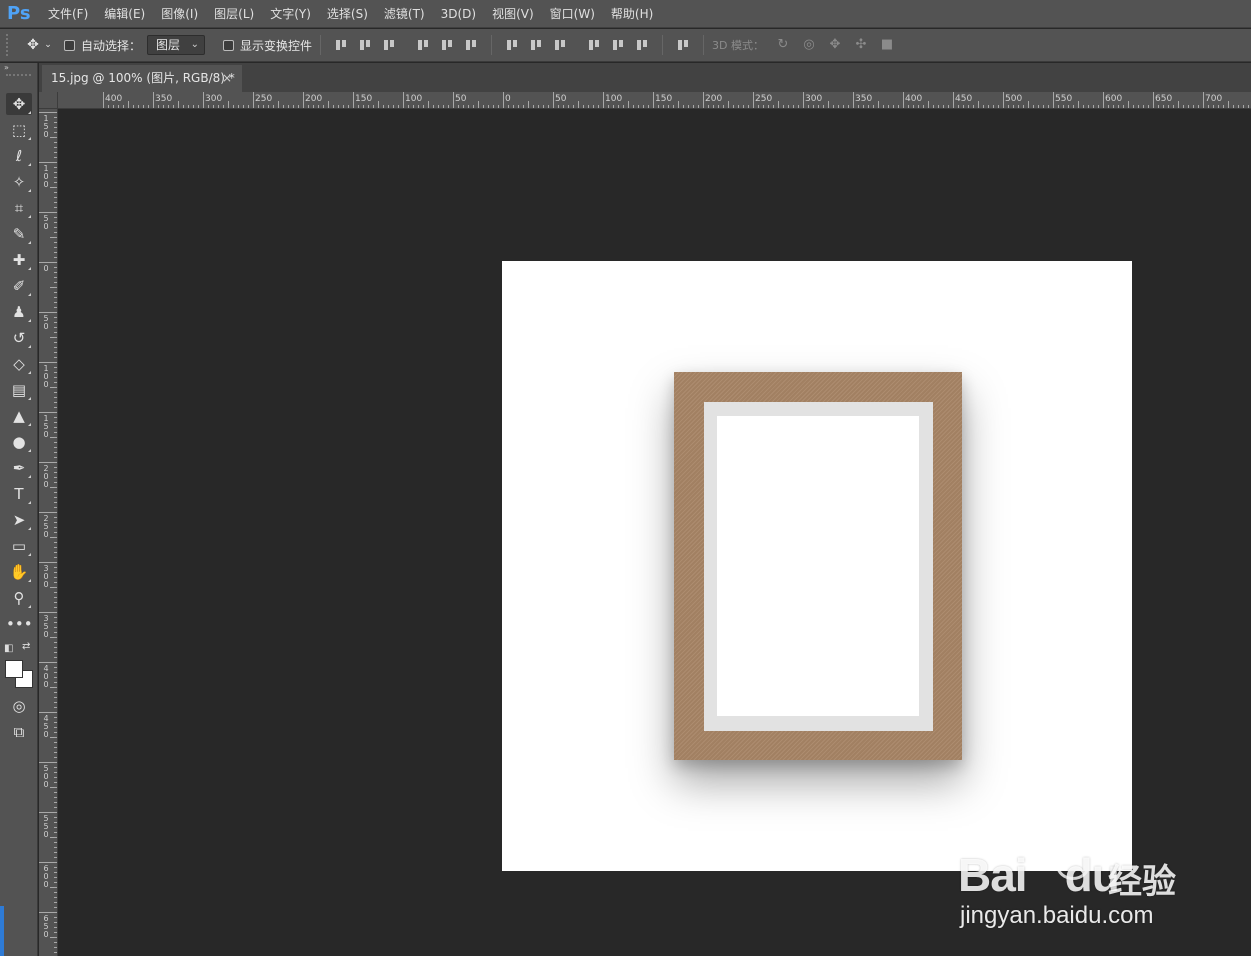  I want to click on menu-edit: 编辑(E), so click(124, 14).